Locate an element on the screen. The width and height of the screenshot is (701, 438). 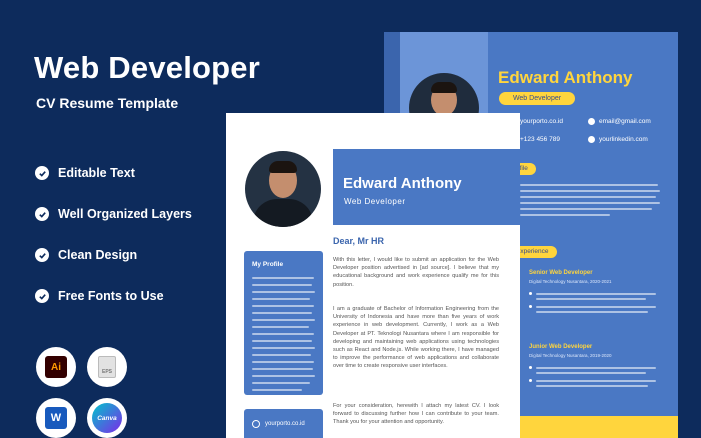
sidebar-title: My Profile is located at coordinates (268, 264).